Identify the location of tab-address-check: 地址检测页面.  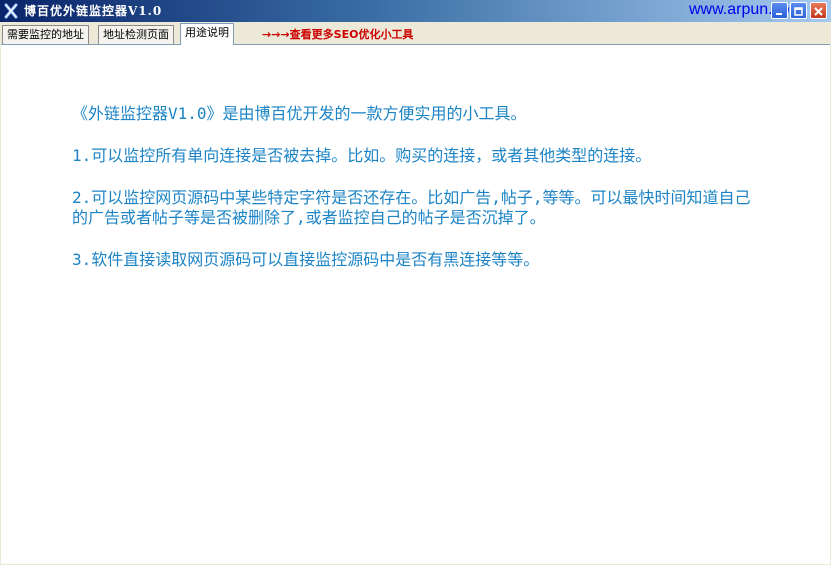
(136, 34).